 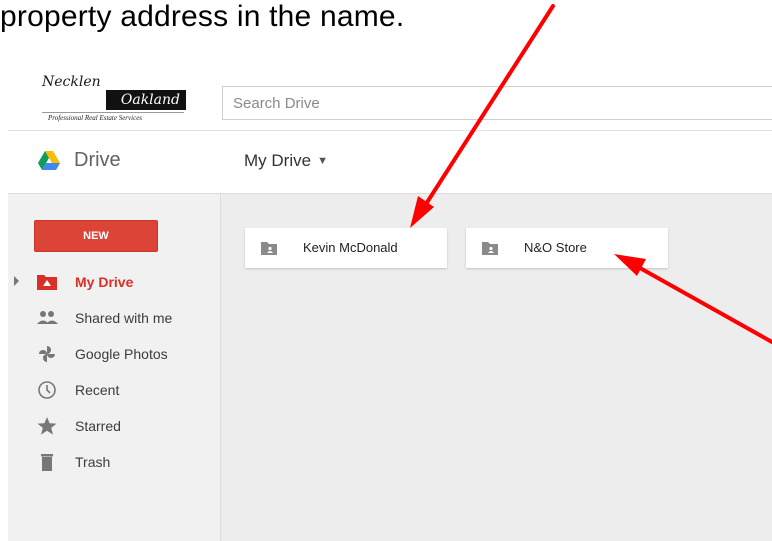 I want to click on chevron-down-icon: ▼, so click(x=322, y=161).